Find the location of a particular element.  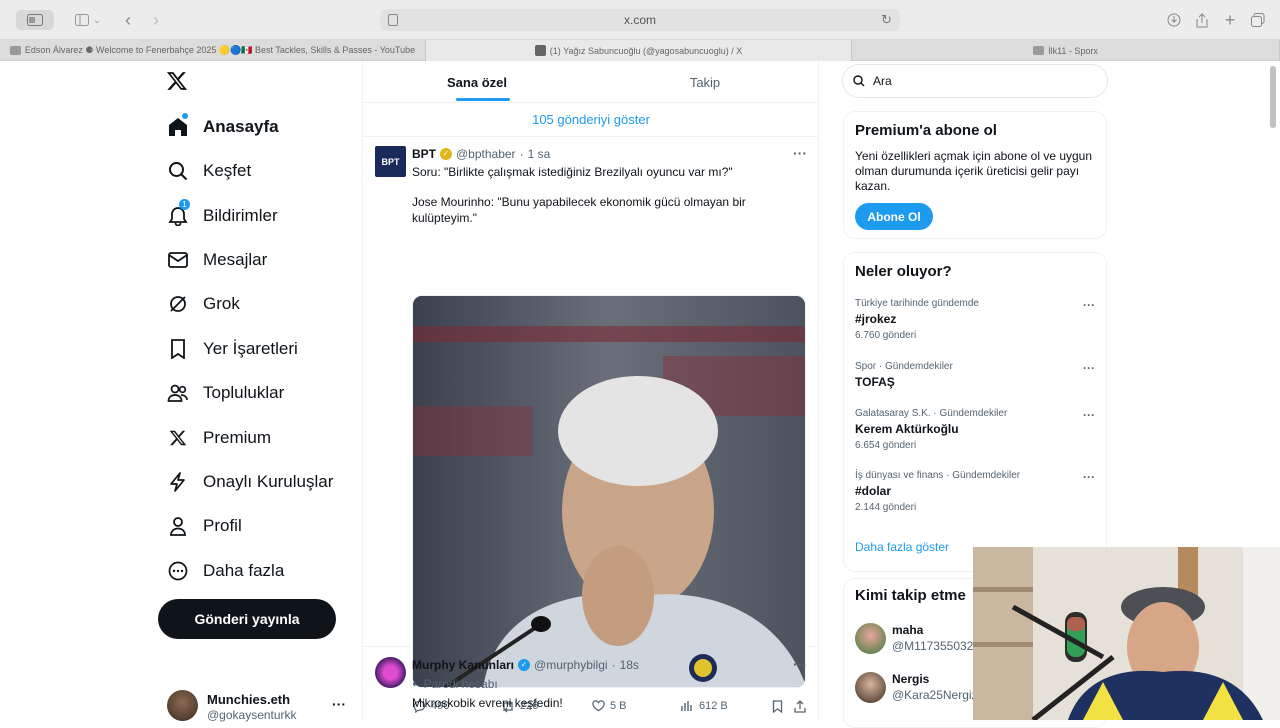

trend-count: 6.654 gönderi is located at coordinates (886, 445).